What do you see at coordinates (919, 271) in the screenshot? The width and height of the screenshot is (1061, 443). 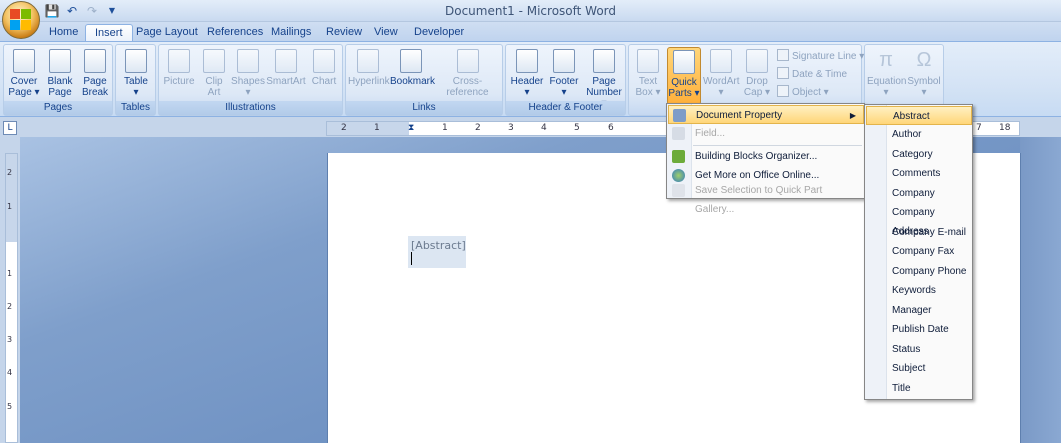 I see `submenu-item-company-phone: Company Phone` at bounding box center [919, 271].